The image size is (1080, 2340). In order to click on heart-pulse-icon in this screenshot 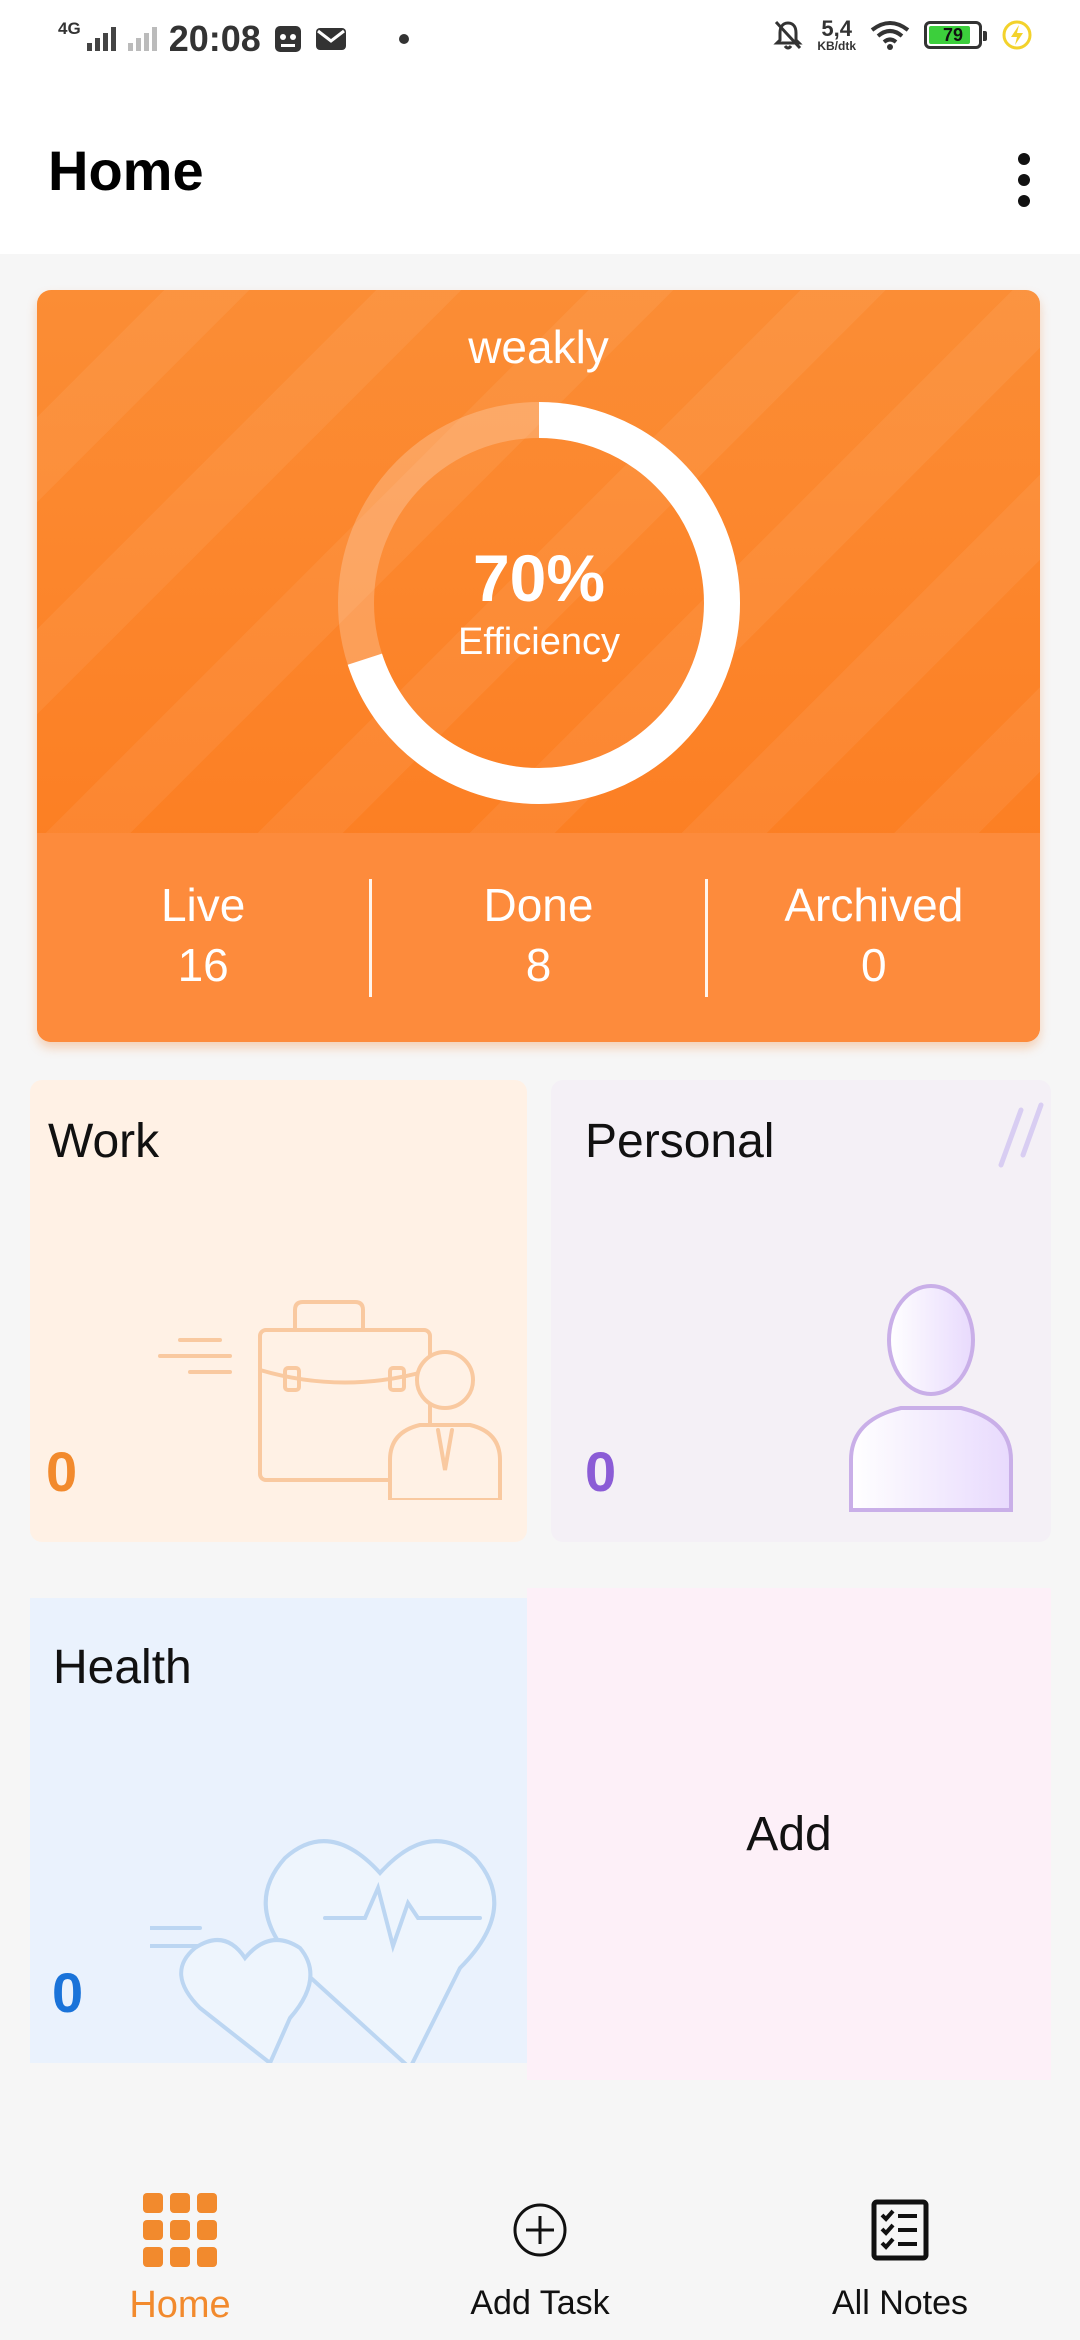, I will do `click(323, 1951)`.